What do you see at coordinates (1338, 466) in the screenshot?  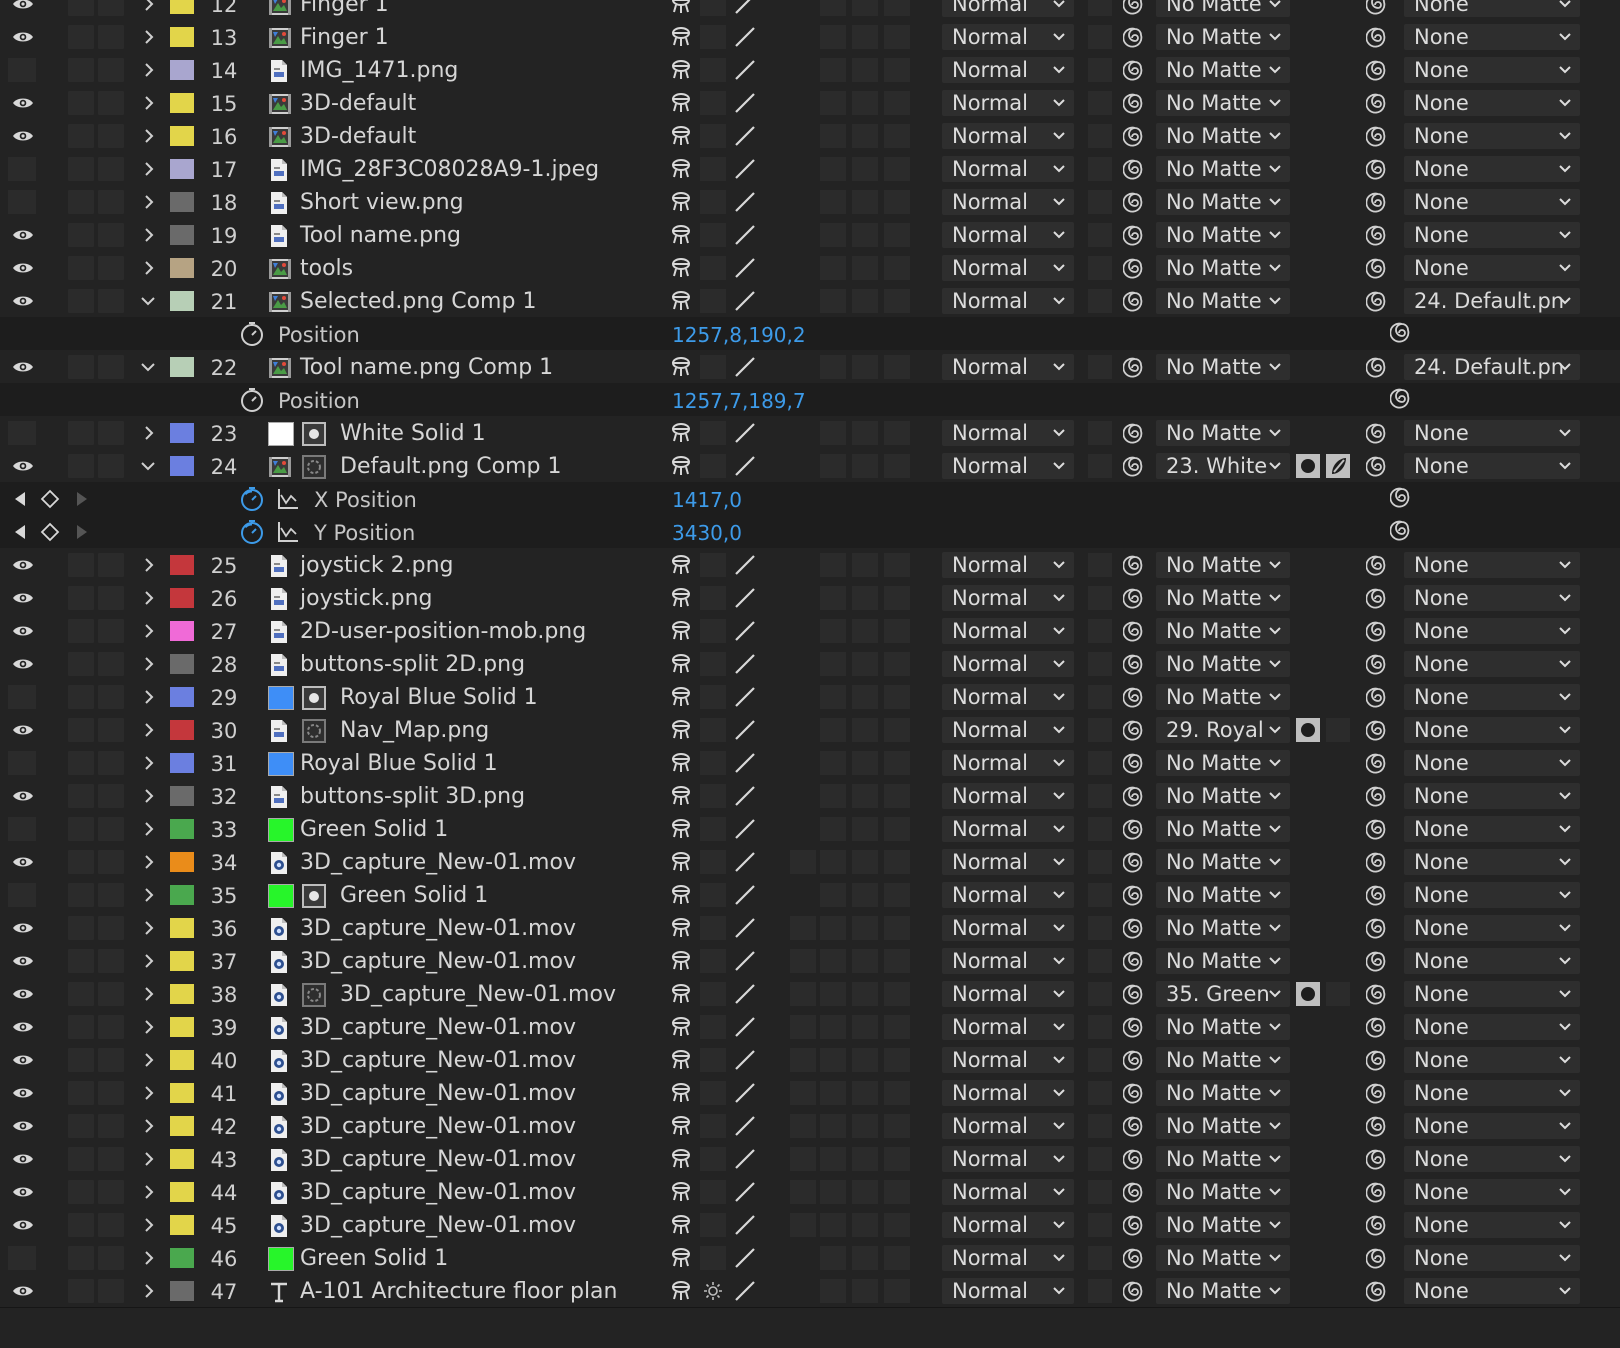 I see `luma-invert-icon` at bounding box center [1338, 466].